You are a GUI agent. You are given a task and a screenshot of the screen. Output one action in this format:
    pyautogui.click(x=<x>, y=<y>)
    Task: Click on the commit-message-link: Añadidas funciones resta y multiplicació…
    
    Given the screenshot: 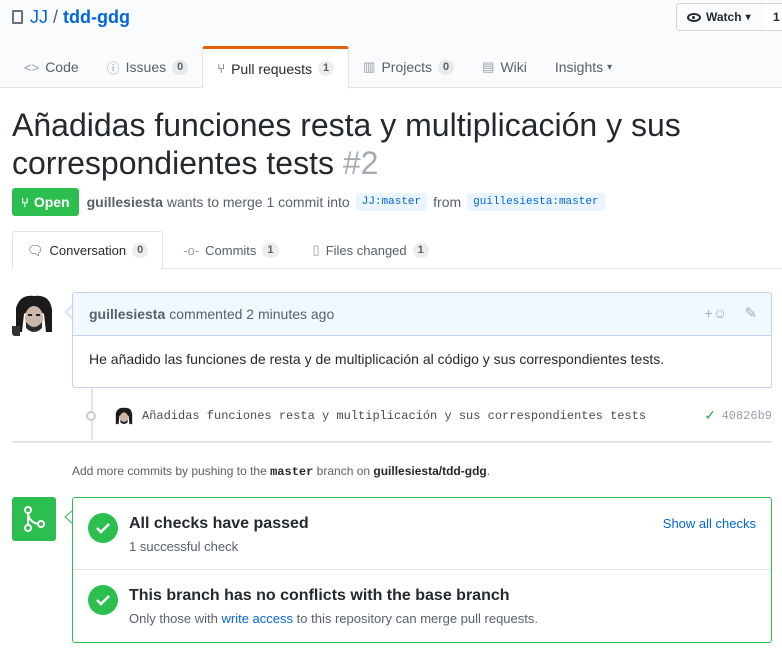 What is the action you would take?
    pyautogui.click(x=394, y=416)
    